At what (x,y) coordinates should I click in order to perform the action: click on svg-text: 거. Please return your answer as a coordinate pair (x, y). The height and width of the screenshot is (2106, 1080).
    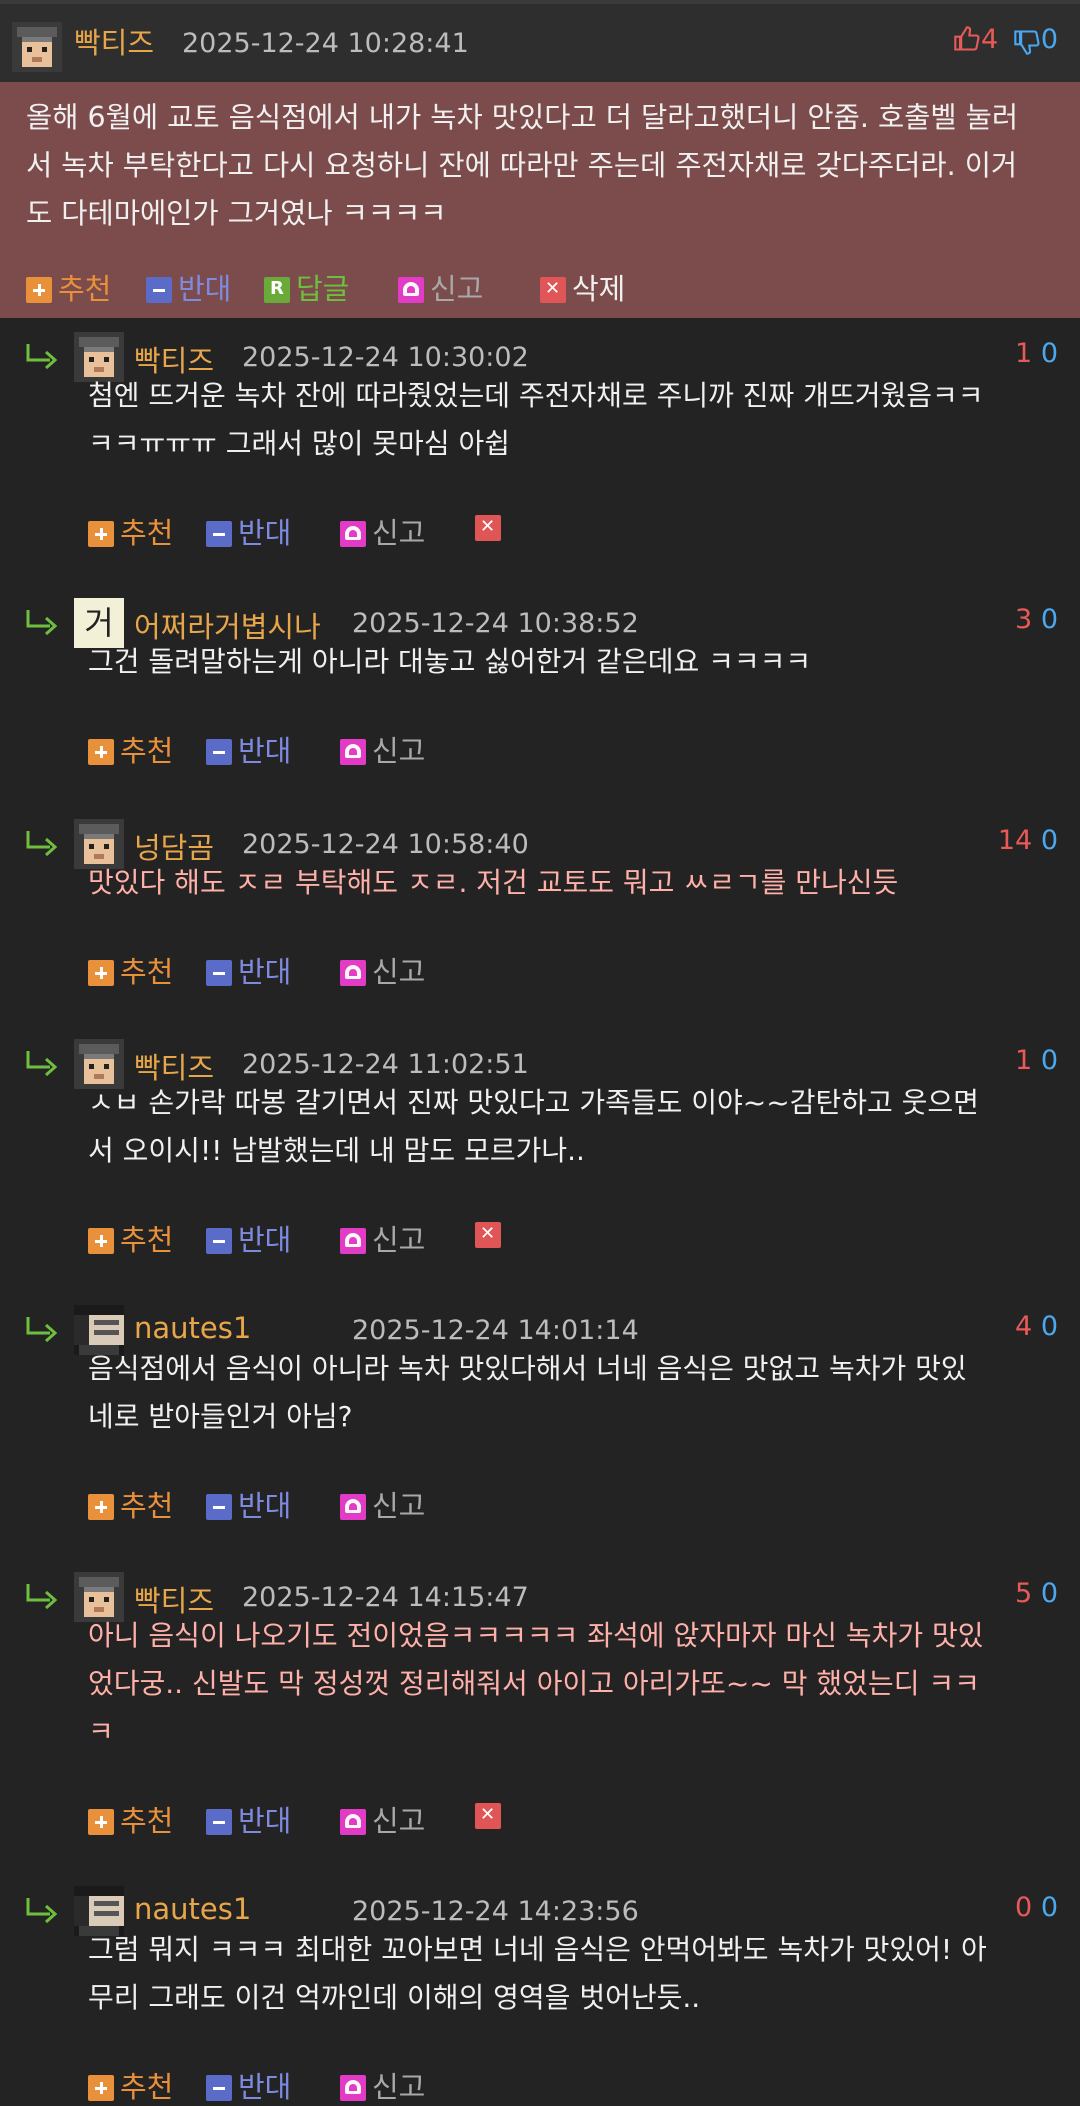
    Looking at the image, I should click on (98, 623).